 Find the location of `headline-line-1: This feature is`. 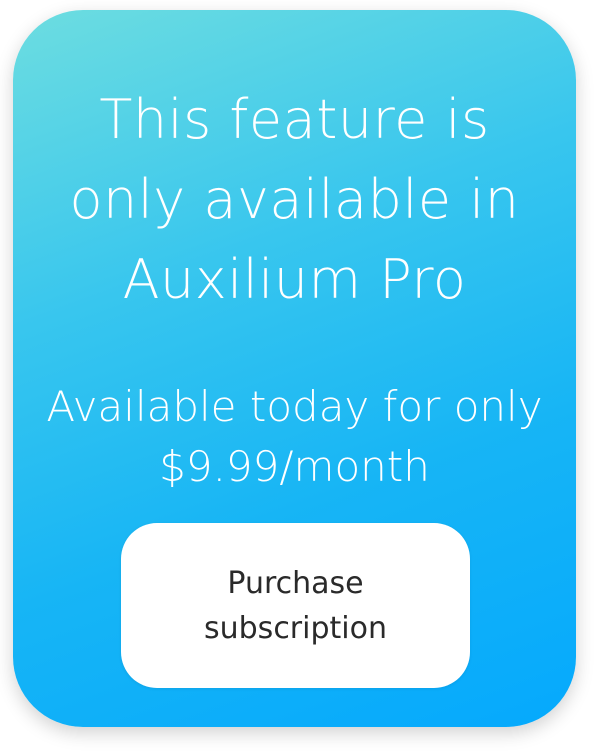

headline-line-1: This feature is is located at coordinates (294, 119).